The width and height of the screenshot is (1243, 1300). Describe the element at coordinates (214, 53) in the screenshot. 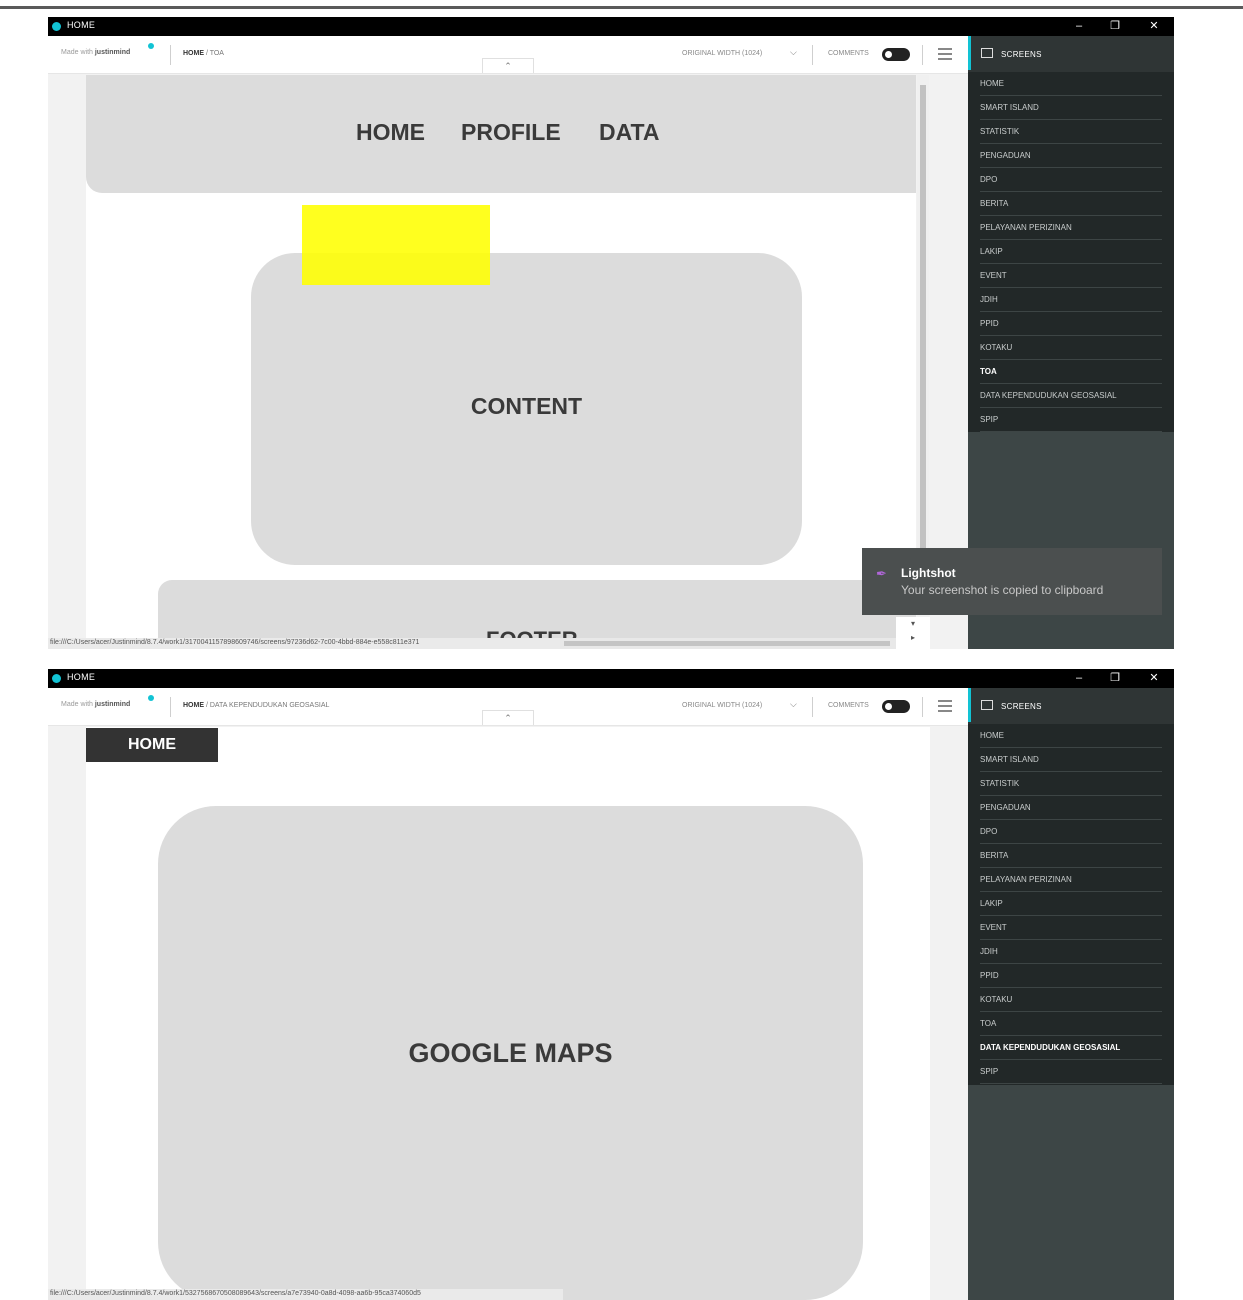

I see `breadcrumb-current: / TOA` at that location.